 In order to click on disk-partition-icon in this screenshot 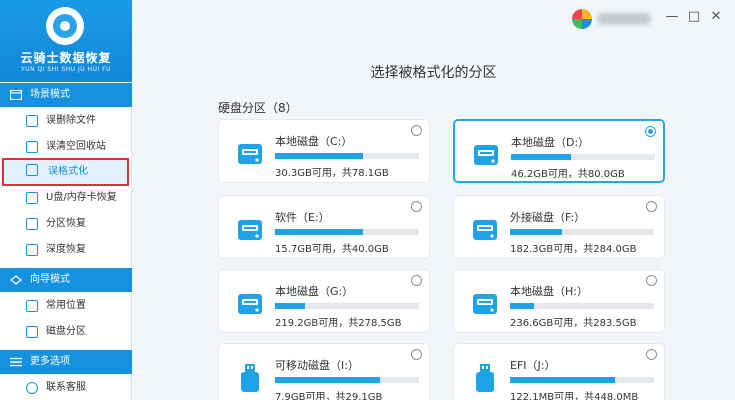, I will do `click(32, 332)`.